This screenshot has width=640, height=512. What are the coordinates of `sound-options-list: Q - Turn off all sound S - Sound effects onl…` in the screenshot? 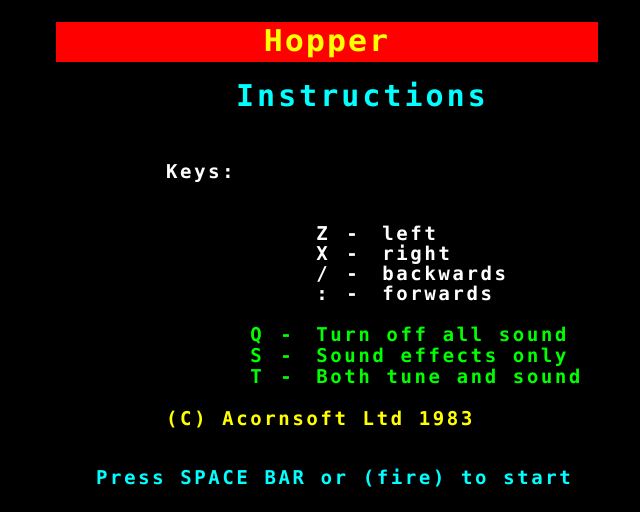 It's located at (374, 346).